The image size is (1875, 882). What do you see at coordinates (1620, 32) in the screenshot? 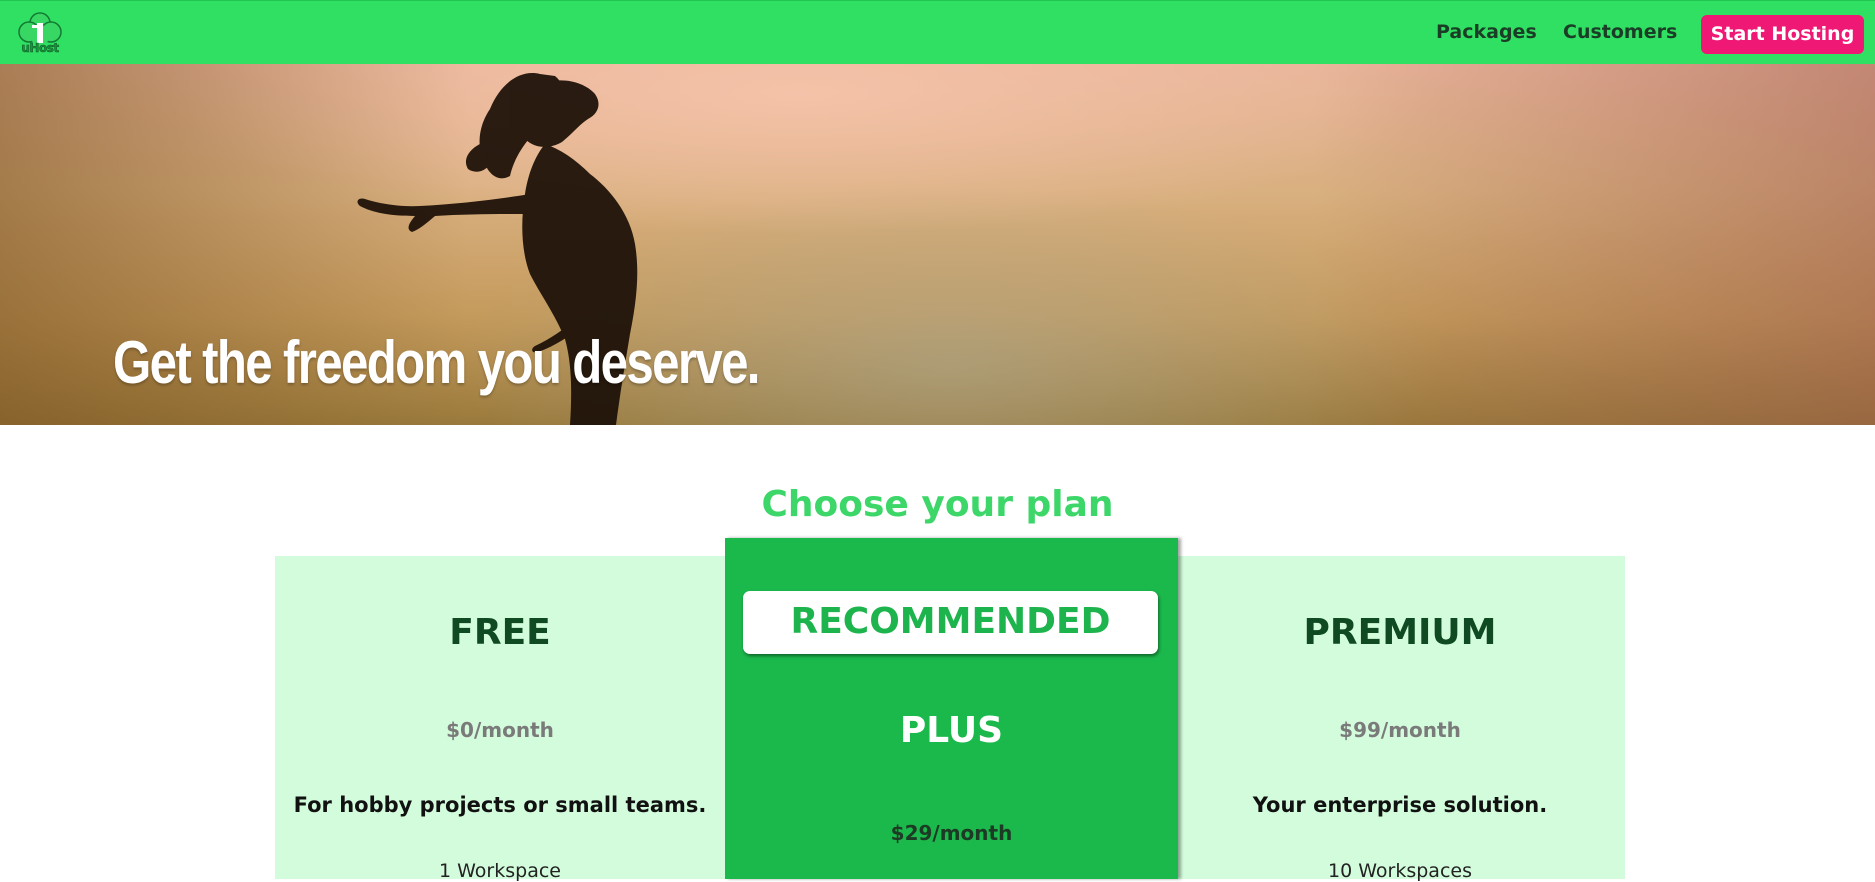
I see `nav-link-customers: Customers` at bounding box center [1620, 32].